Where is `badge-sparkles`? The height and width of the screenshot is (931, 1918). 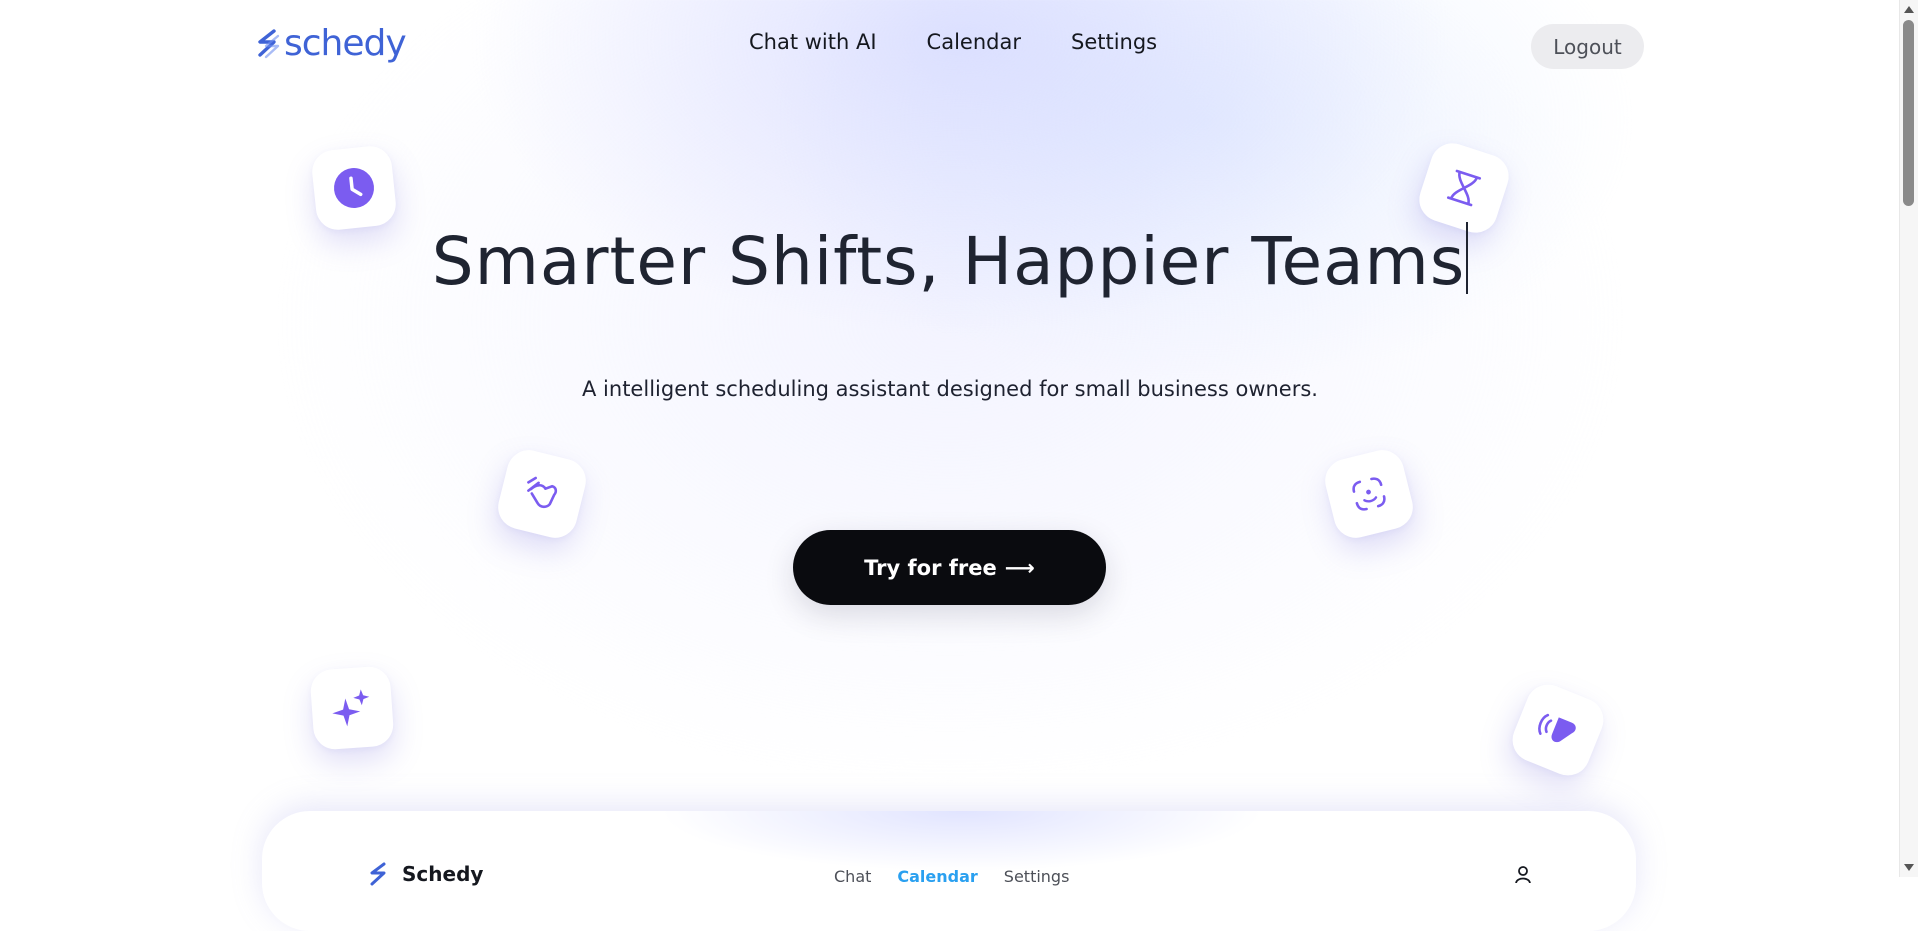 badge-sparkles is located at coordinates (352, 708).